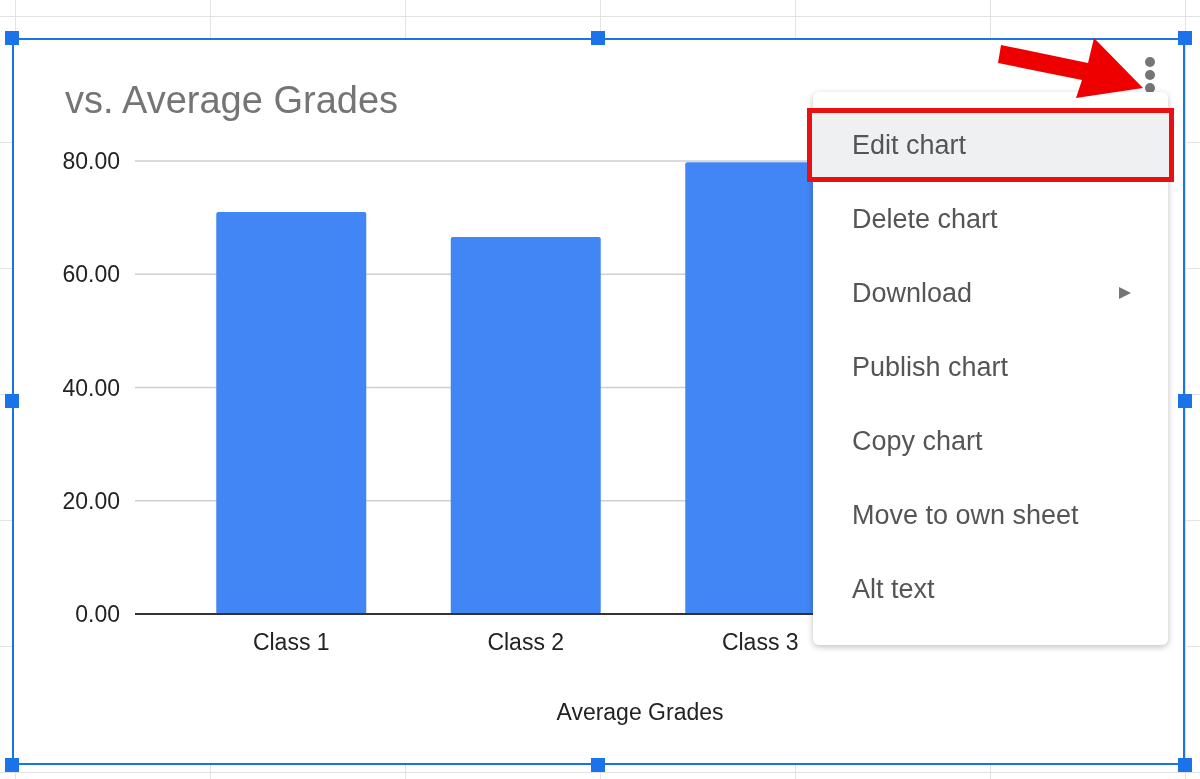 The height and width of the screenshot is (779, 1200). What do you see at coordinates (990, 441) in the screenshot?
I see `menu-item: Copy chart` at bounding box center [990, 441].